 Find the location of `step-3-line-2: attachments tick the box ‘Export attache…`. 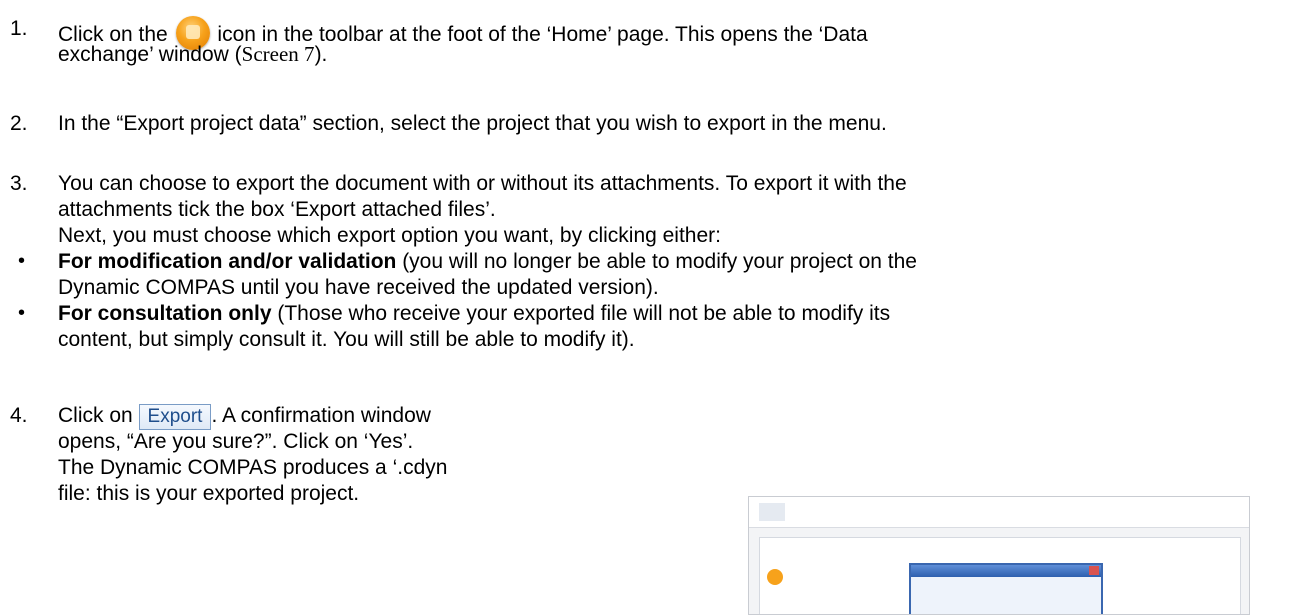

step-3-line-2: attachments tick the box ‘Export attache… is located at coordinates (277, 209).